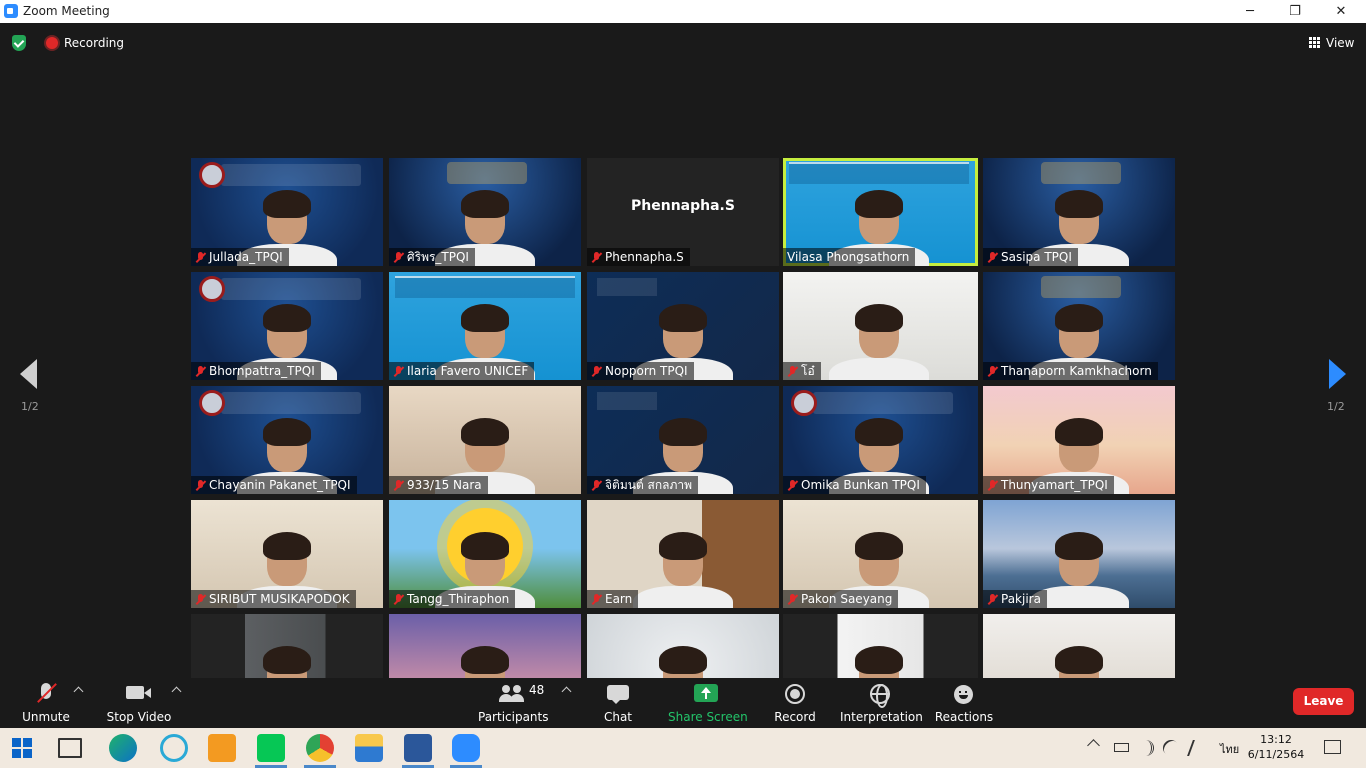  Describe the element at coordinates (123, 748) in the screenshot. I see `edge-browser-icon` at that location.